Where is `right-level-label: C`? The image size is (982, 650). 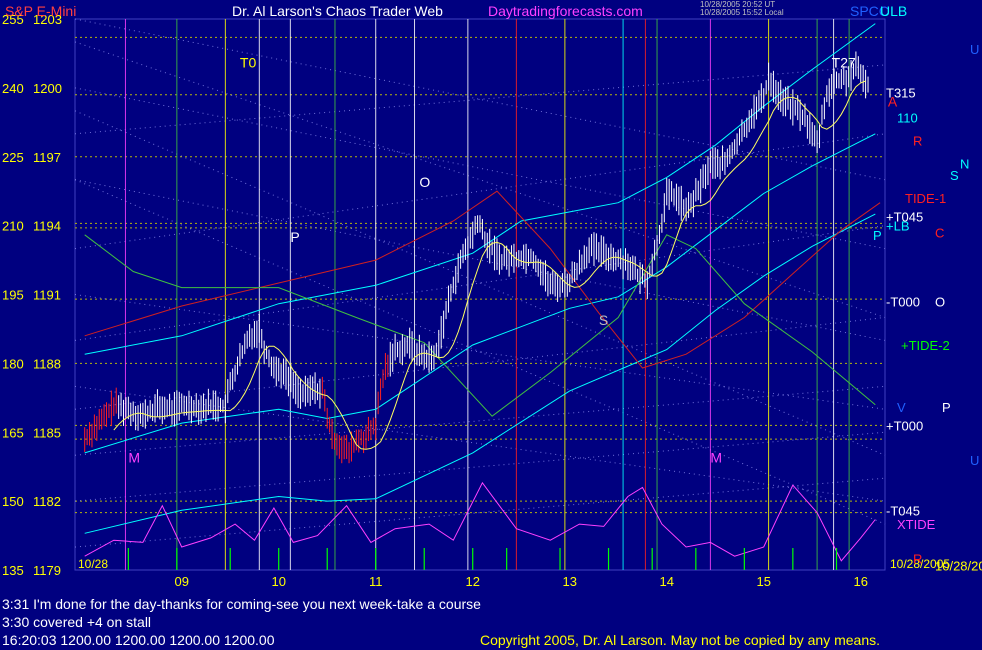 right-level-label: C is located at coordinates (939, 233).